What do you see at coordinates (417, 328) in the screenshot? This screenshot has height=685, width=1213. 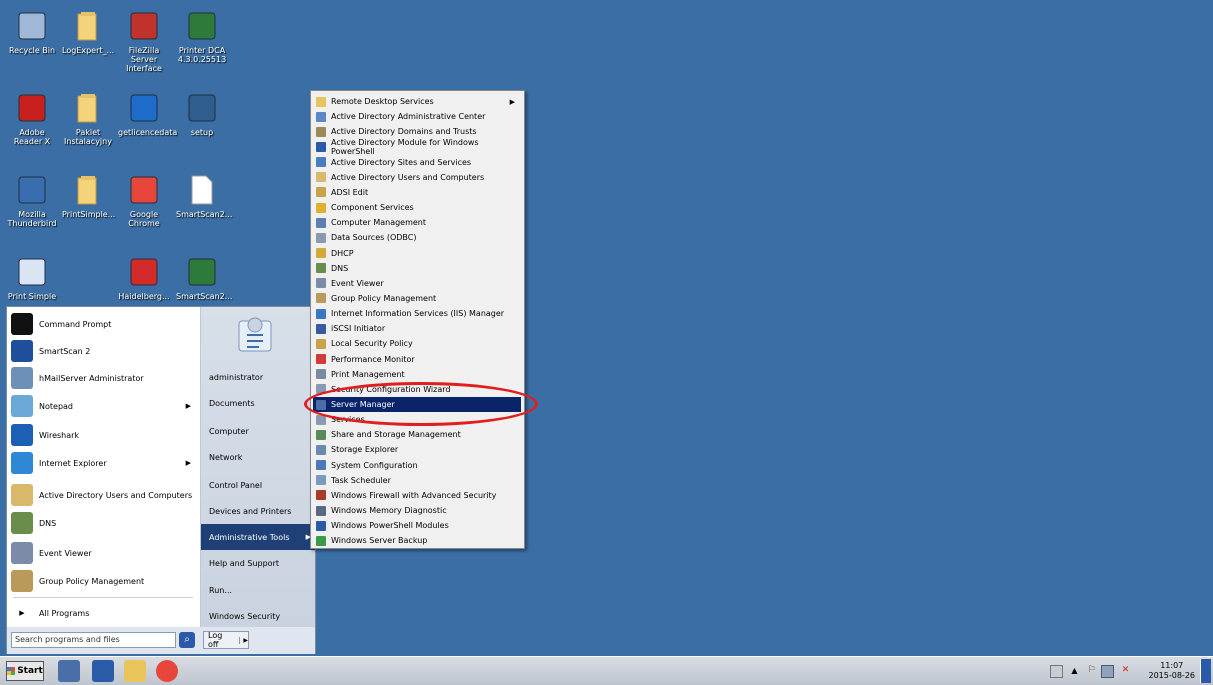 I see `admin-tool-item: iSCSI Initiator` at bounding box center [417, 328].